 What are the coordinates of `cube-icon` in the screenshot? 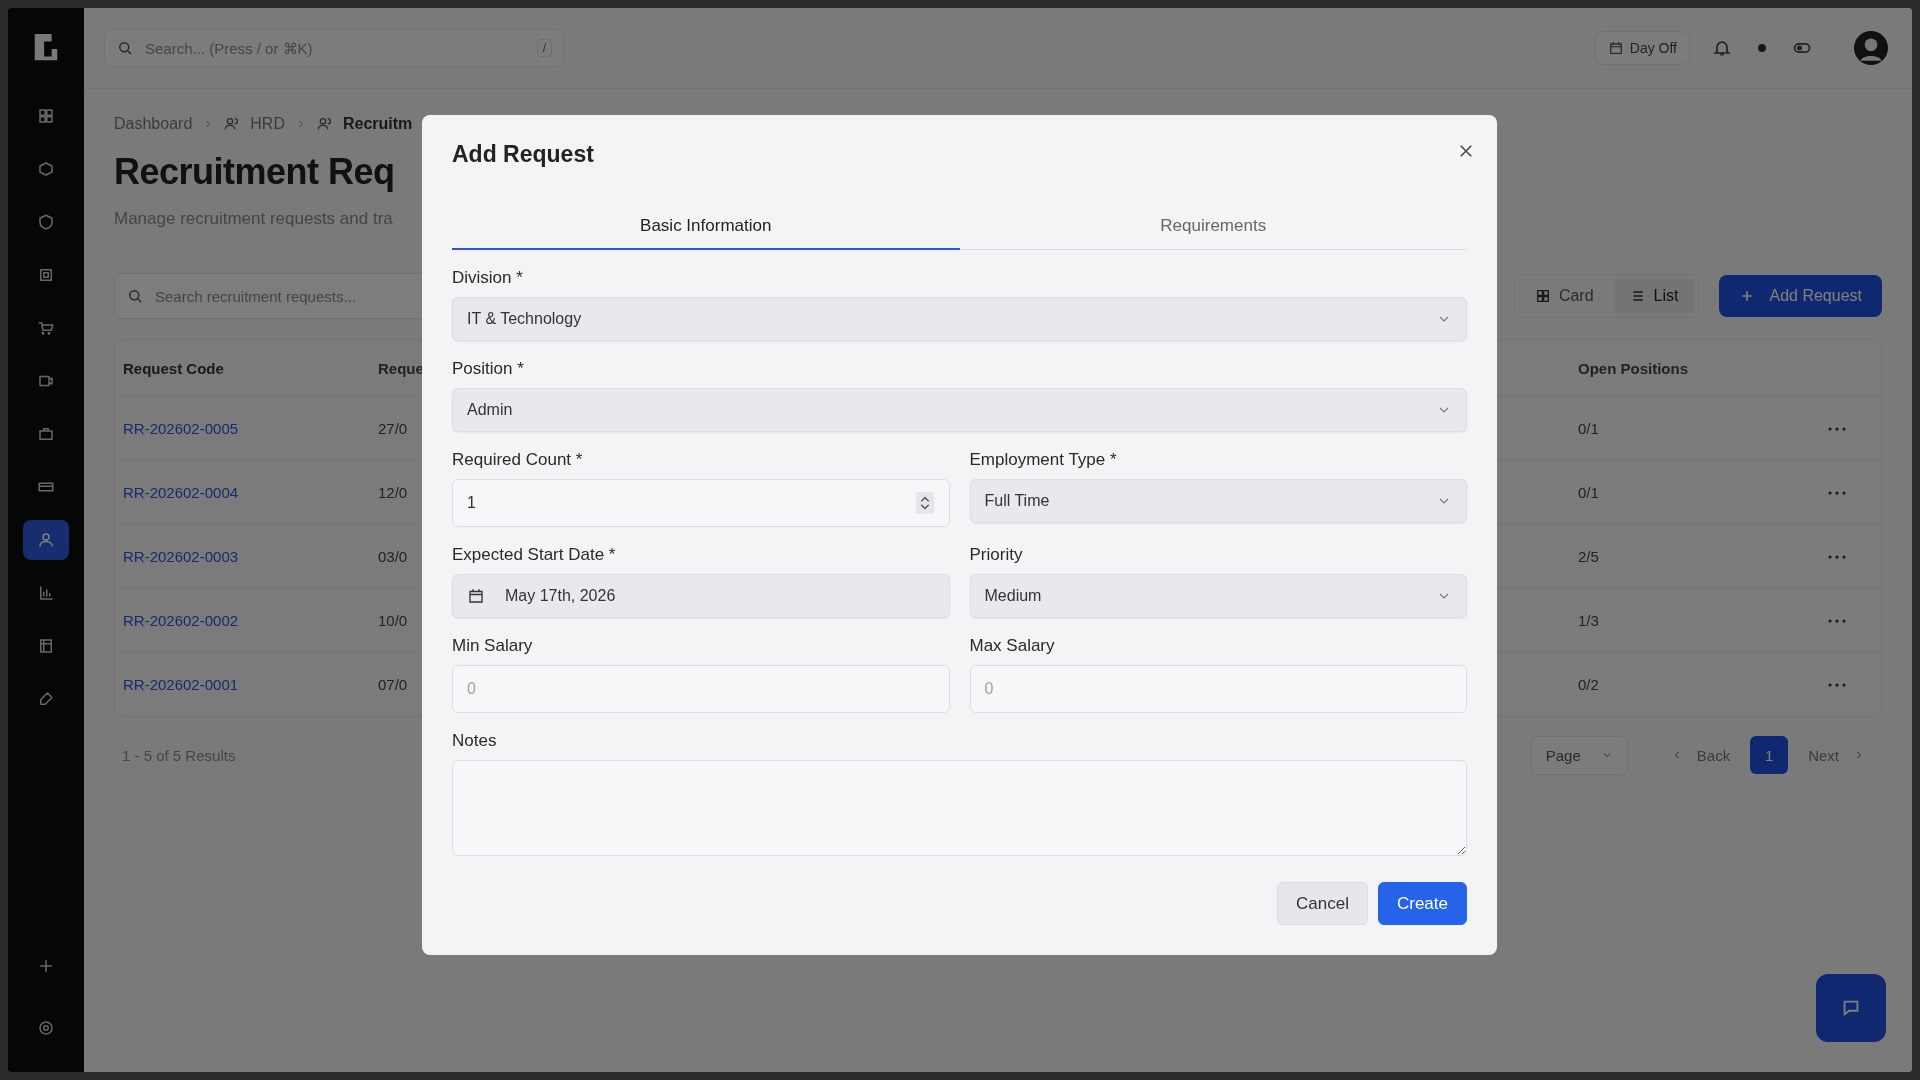 It's located at (46, 169).